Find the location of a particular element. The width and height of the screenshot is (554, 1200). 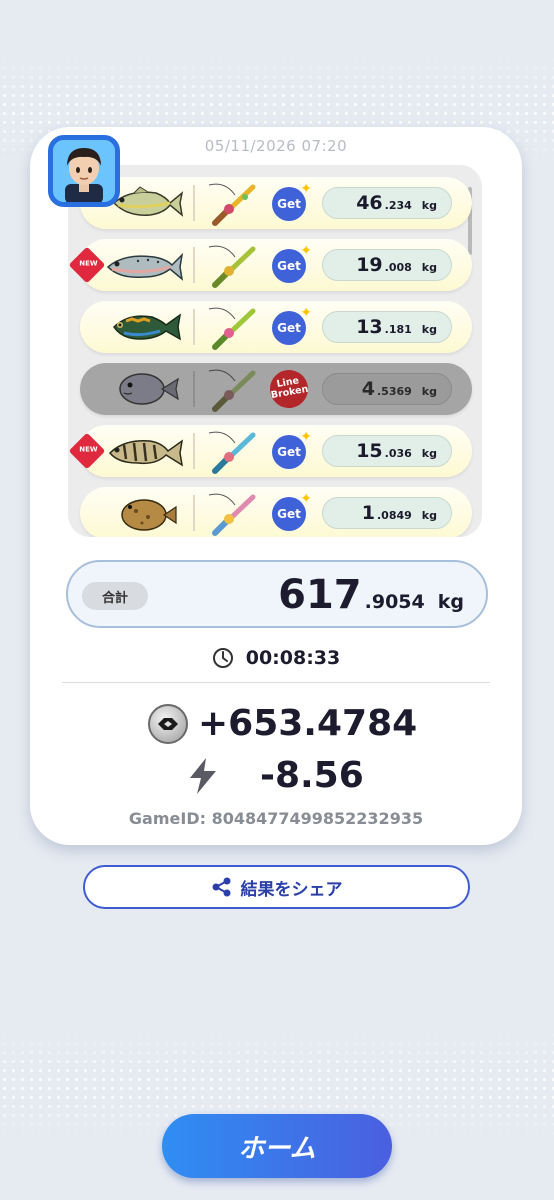

play-time: 00:08:33 is located at coordinates (276, 658).